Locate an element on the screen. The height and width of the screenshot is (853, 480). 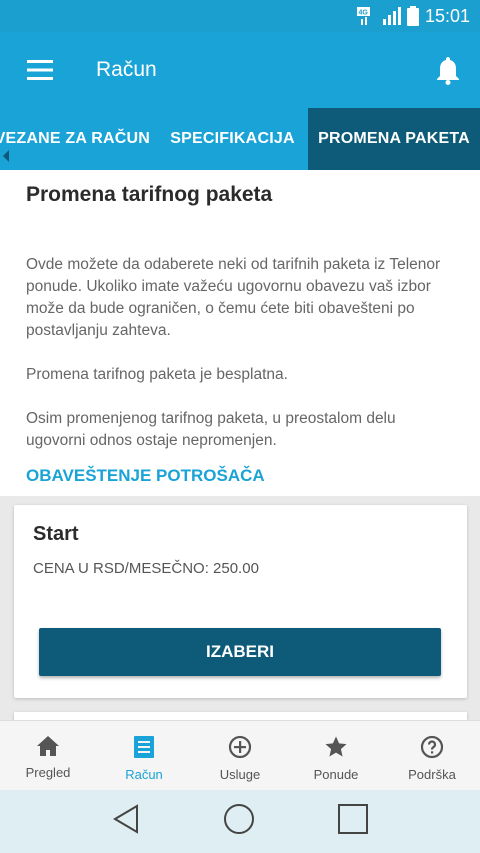
tab-specification: SPECIFIKACIJA is located at coordinates (232, 139).